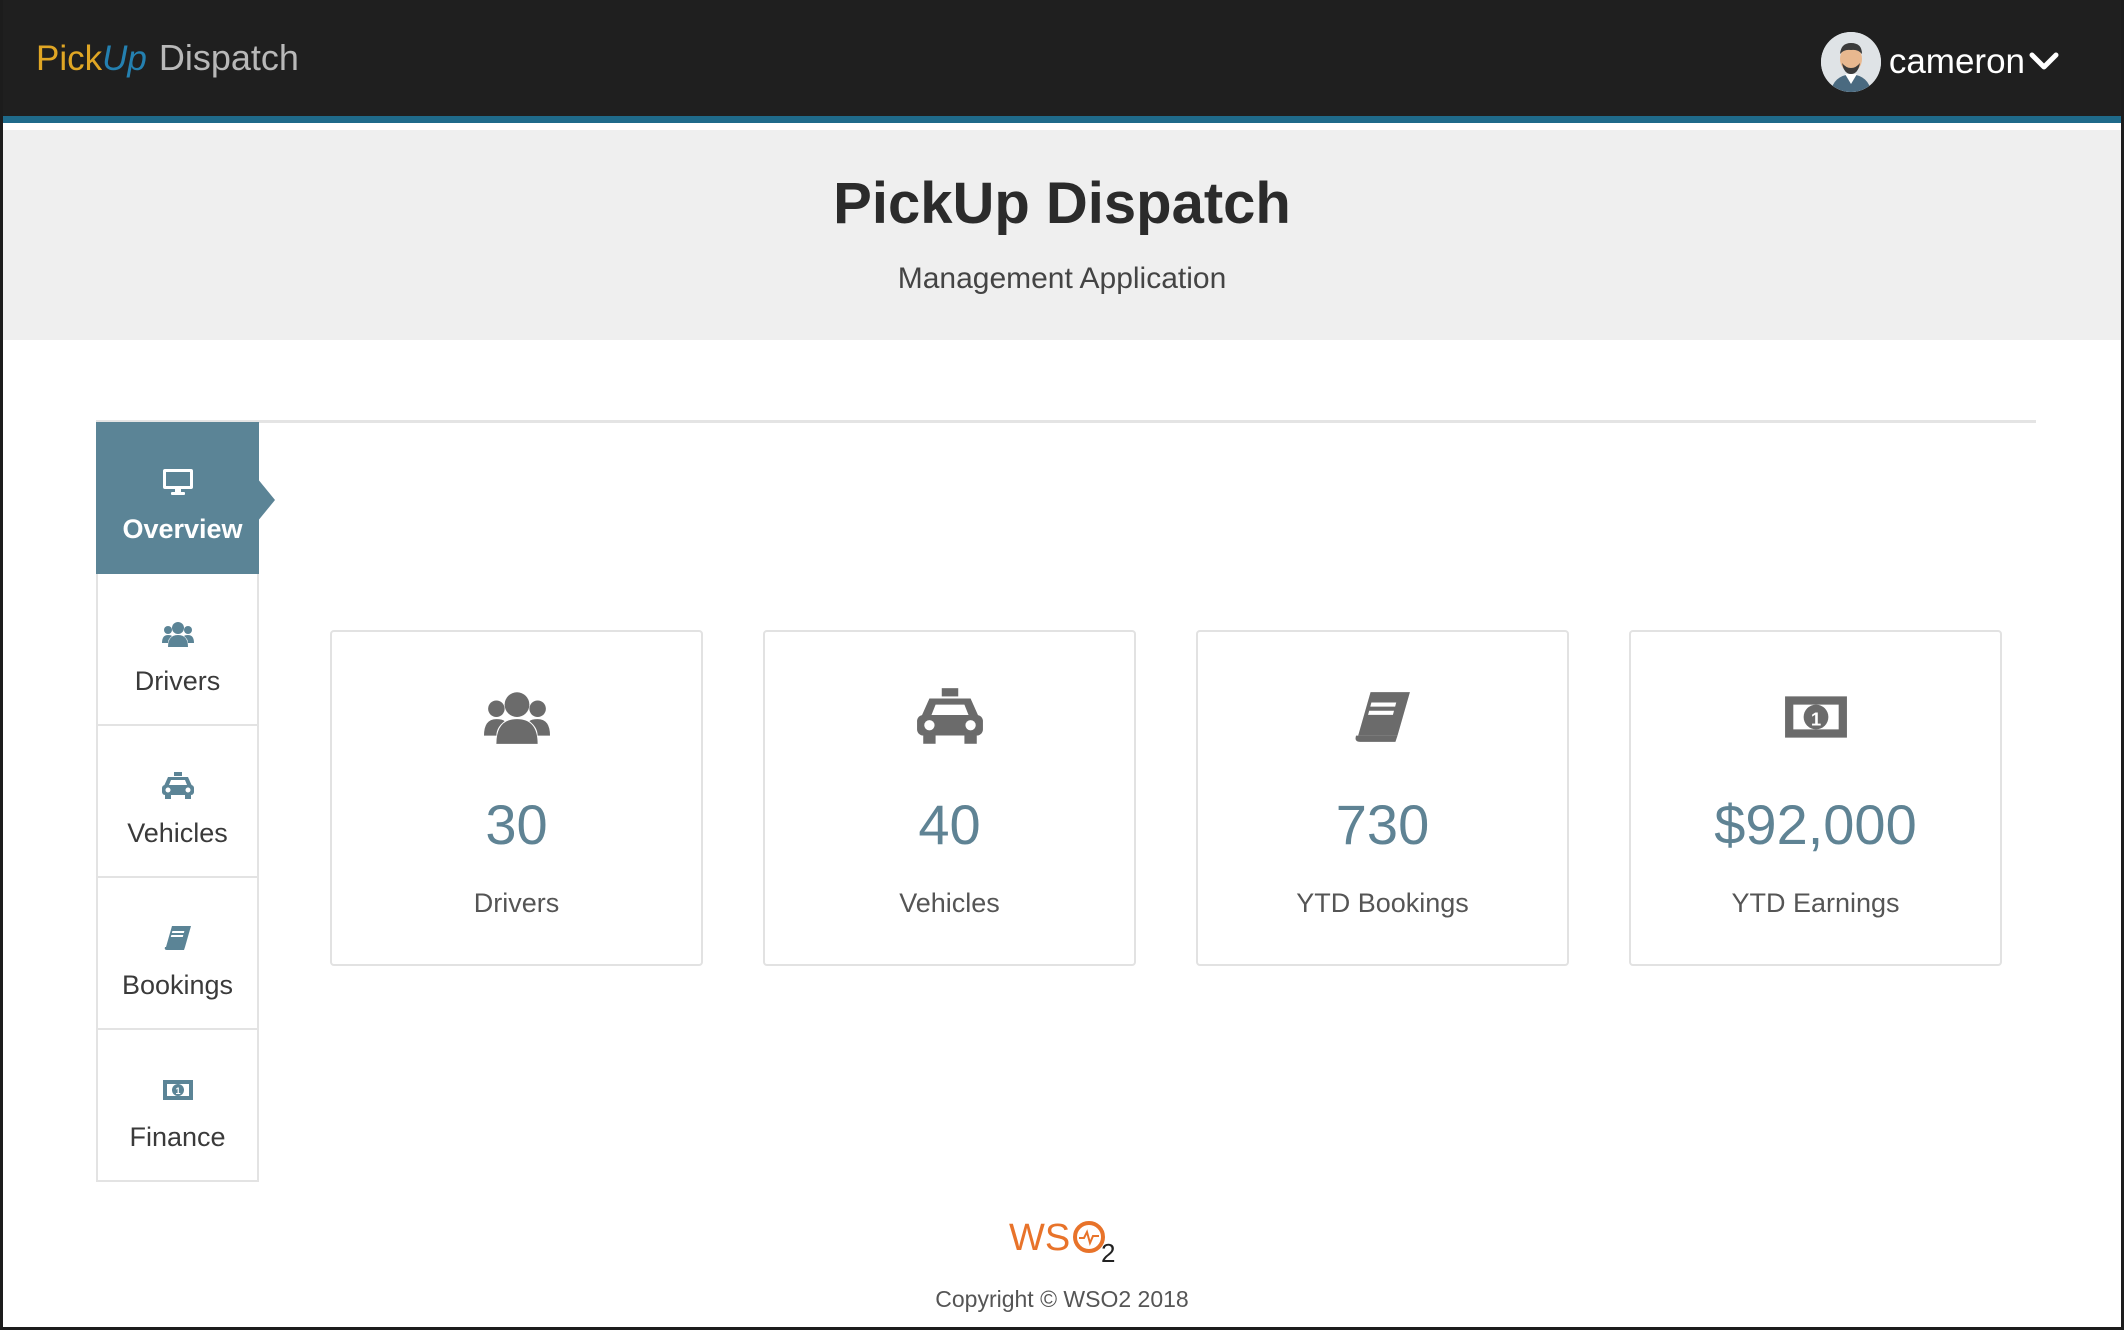 This screenshot has width=2124, height=1330. What do you see at coordinates (1066, 421) in the screenshot?
I see `tab-panel-top-border` at bounding box center [1066, 421].